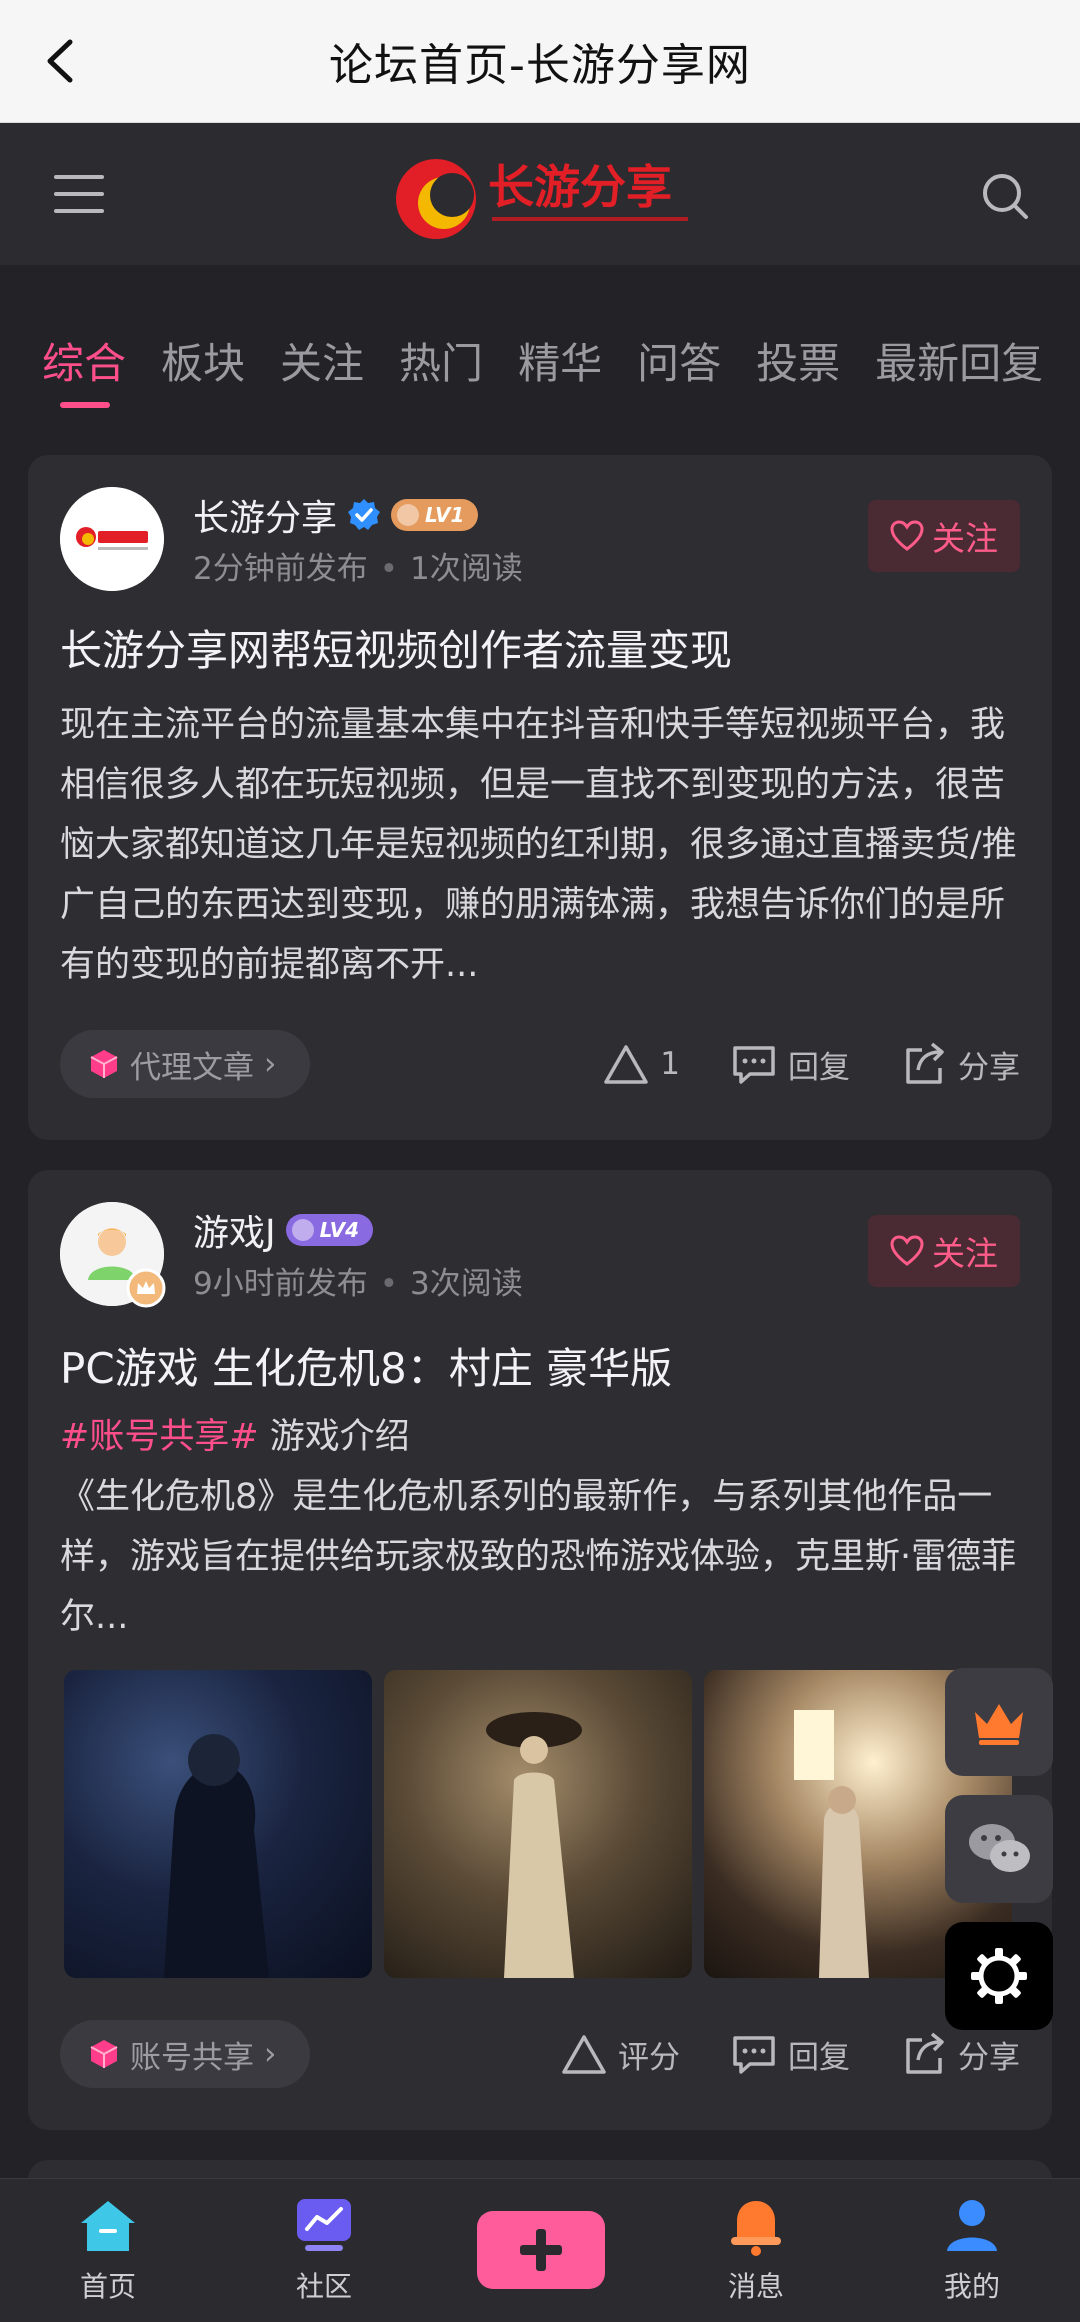 This screenshot has width=1080, height=2322. I want to click on author-name: 游戏J, so click(234, 1230).